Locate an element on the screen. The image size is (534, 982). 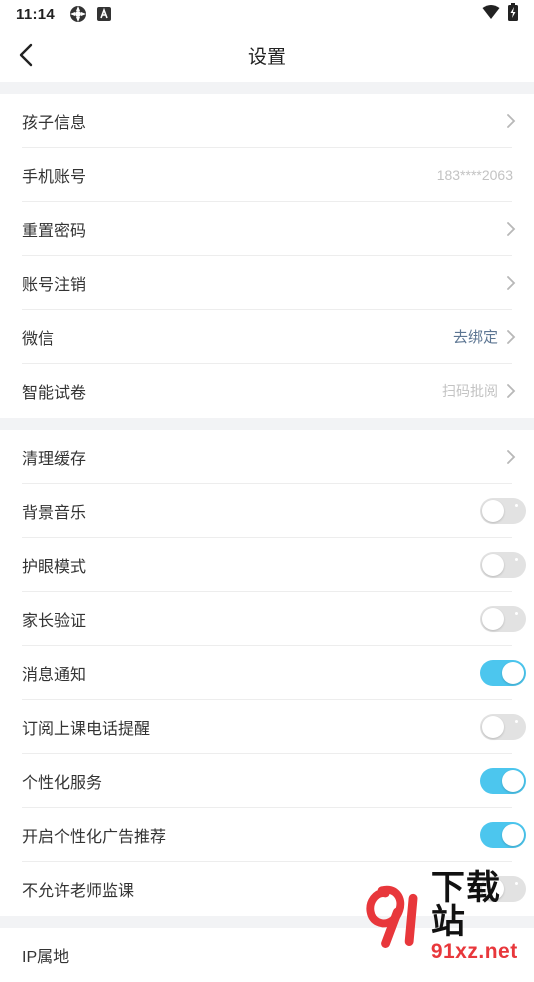
row-label: 不允许老师监课 is located at coordinates (78, 891).